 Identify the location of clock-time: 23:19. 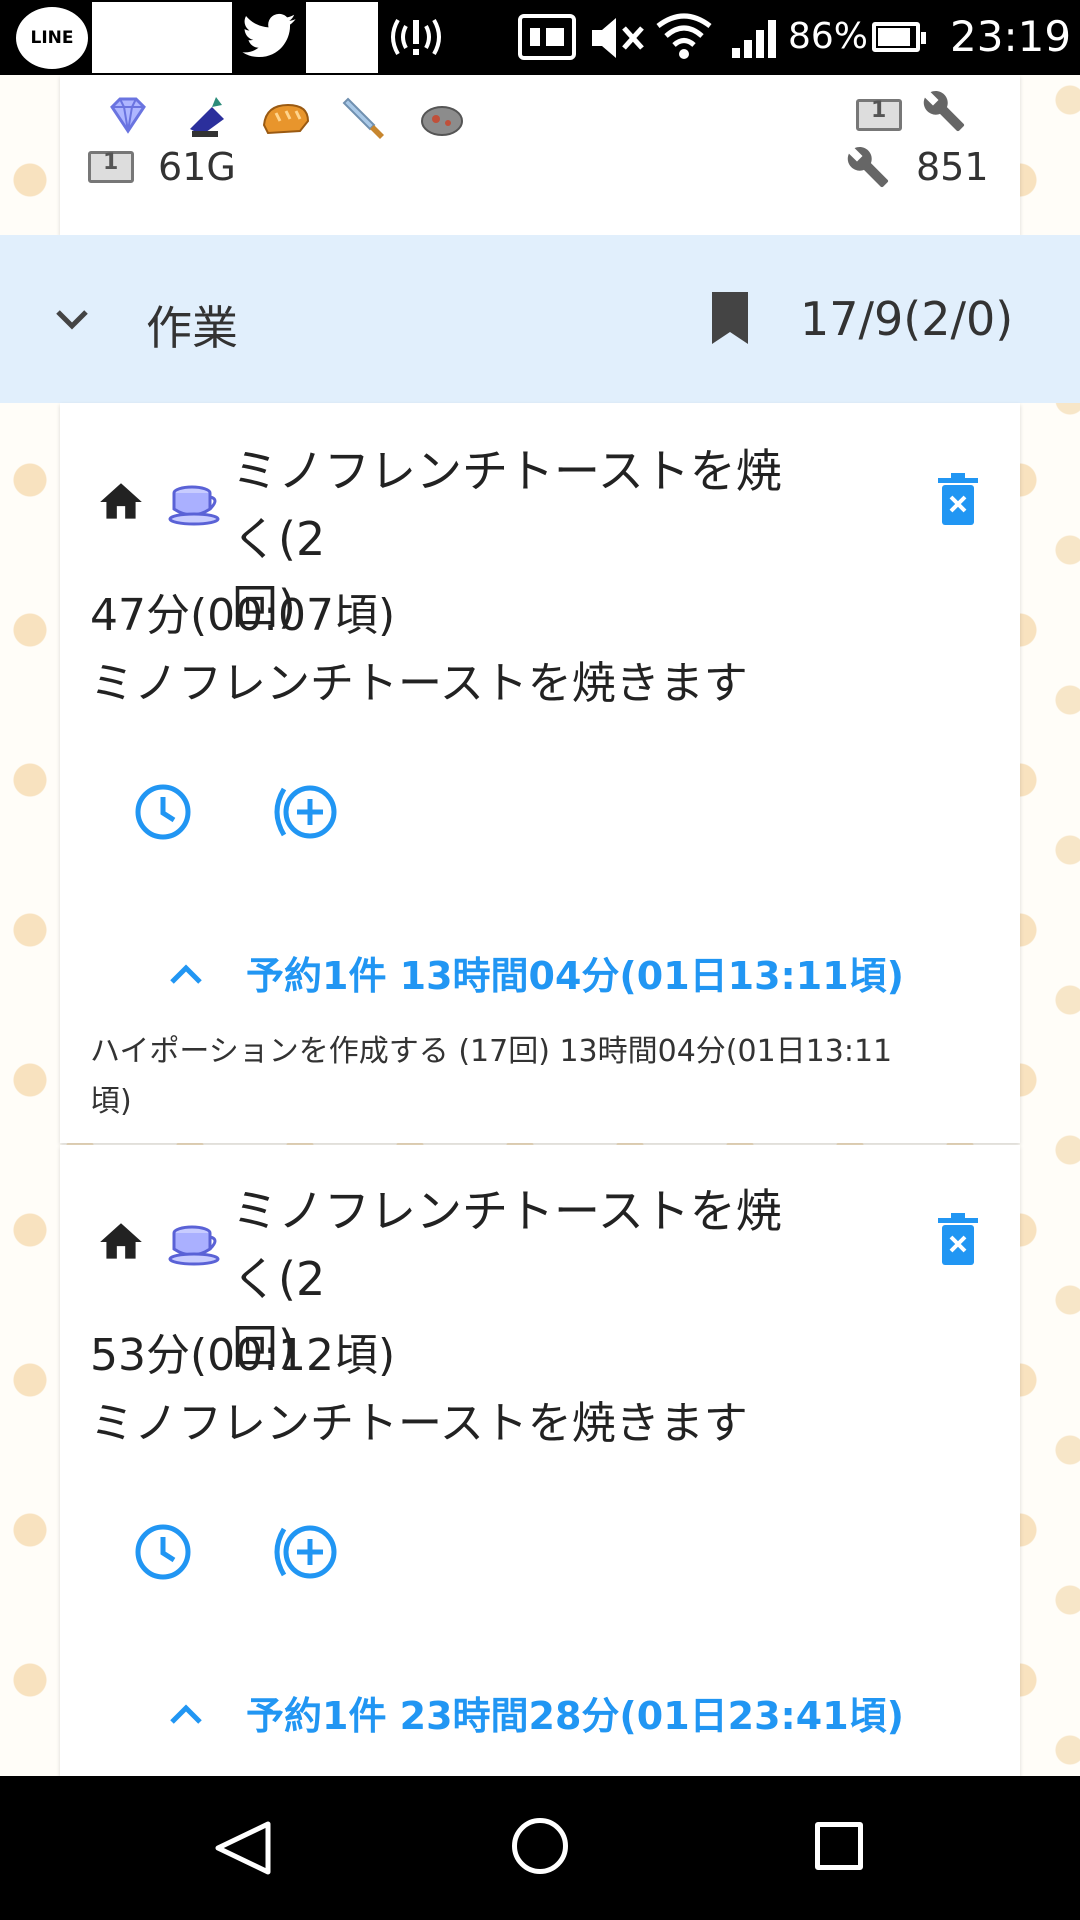
(1011, 36).